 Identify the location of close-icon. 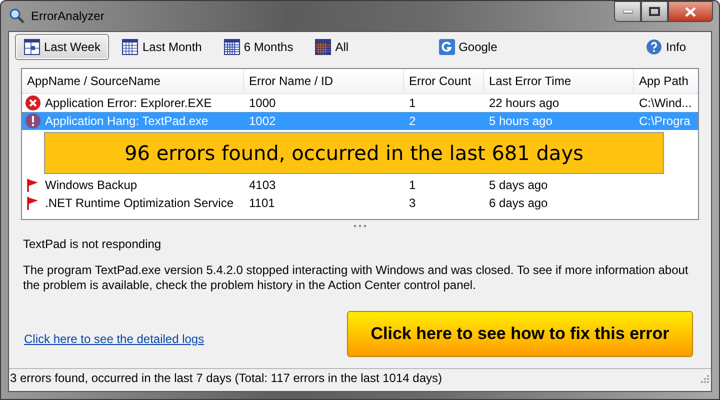
(690, 11).